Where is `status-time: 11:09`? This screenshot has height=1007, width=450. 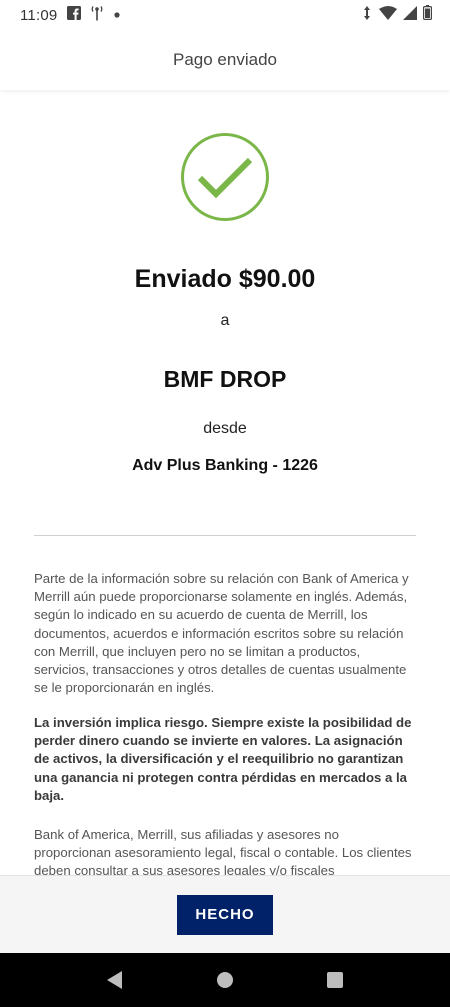
status-time: 11:09 is located at coordinates (39, 15).